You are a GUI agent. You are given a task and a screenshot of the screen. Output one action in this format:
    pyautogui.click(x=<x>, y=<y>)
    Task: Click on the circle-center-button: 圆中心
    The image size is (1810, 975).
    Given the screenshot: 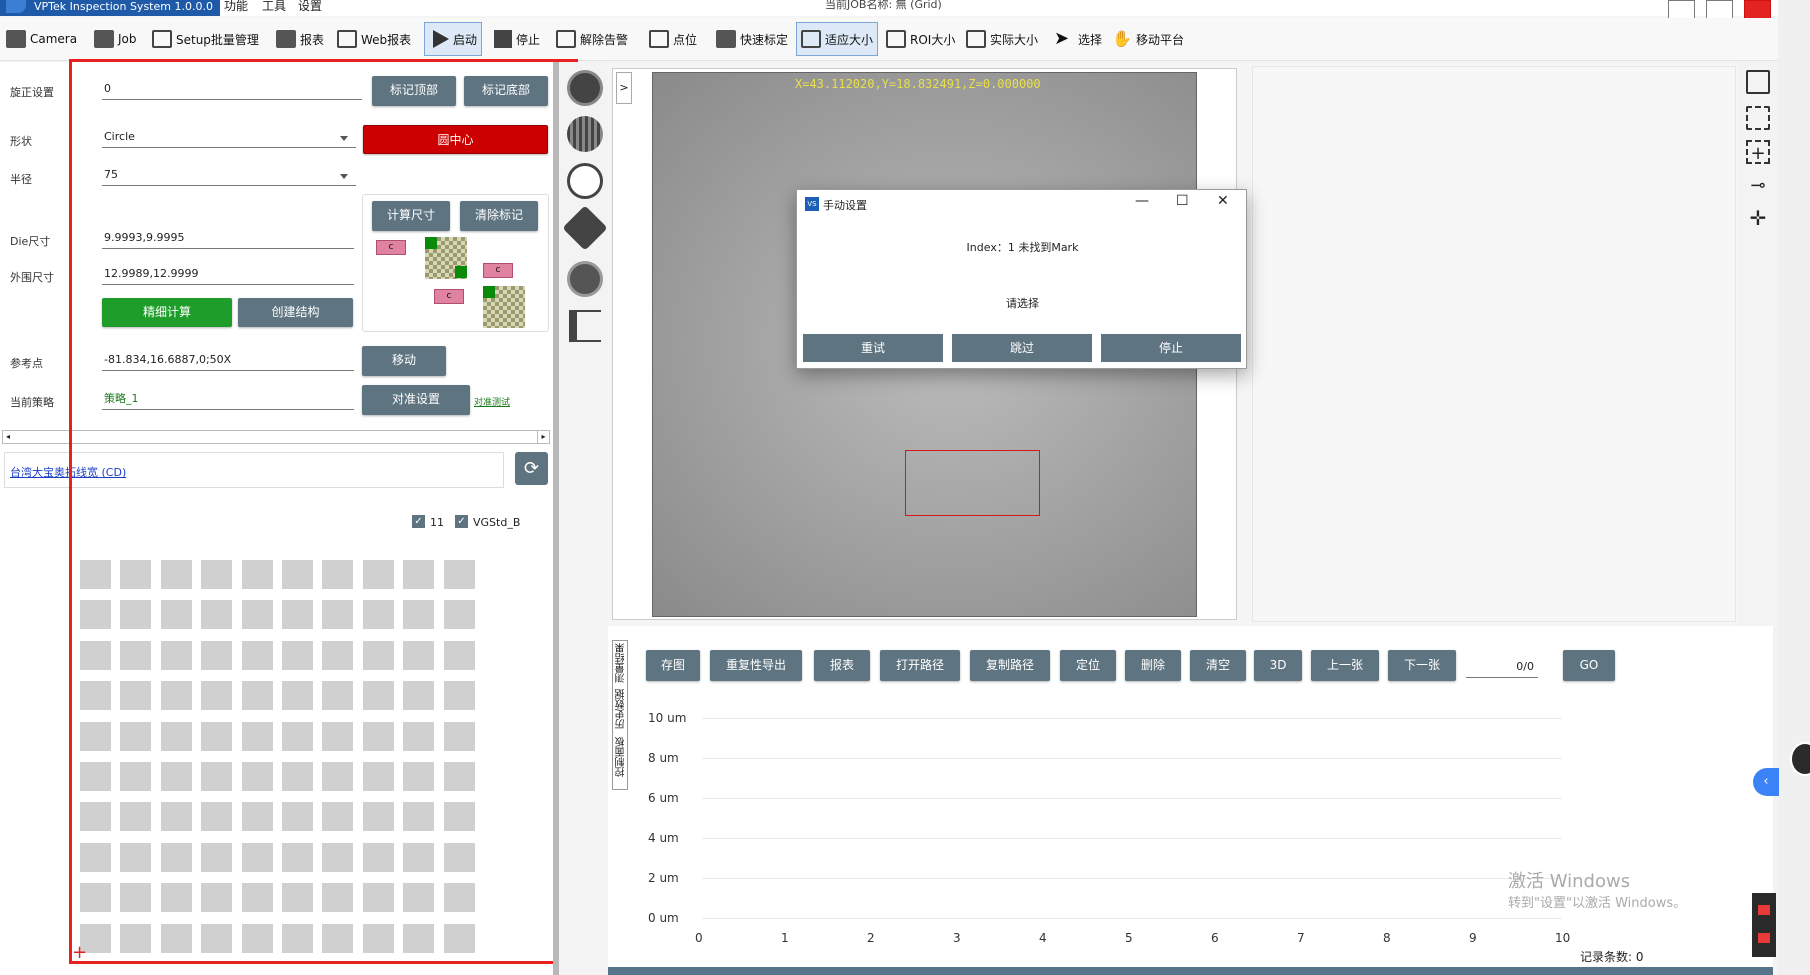 What is the action you would take?
    pyautogui.click(x=455, y=139)
    